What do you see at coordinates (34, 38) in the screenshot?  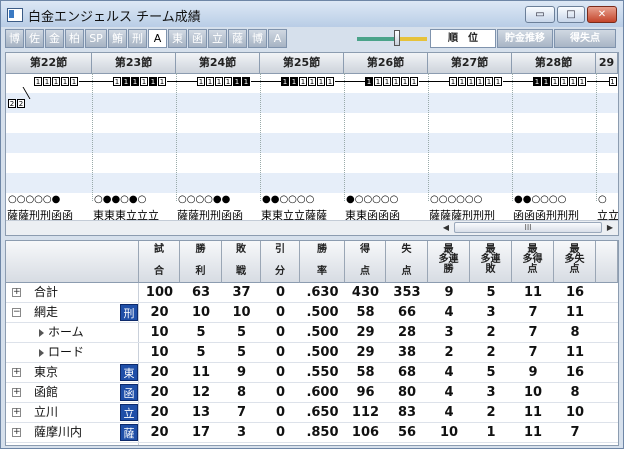 I see `team-tab: 佐` at bounding box center [34, 38].